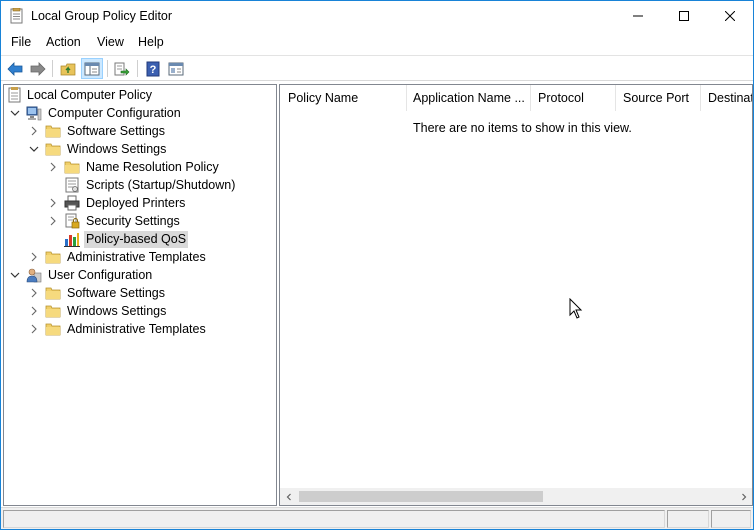  I want to click on properties-button, so click(176, 68).